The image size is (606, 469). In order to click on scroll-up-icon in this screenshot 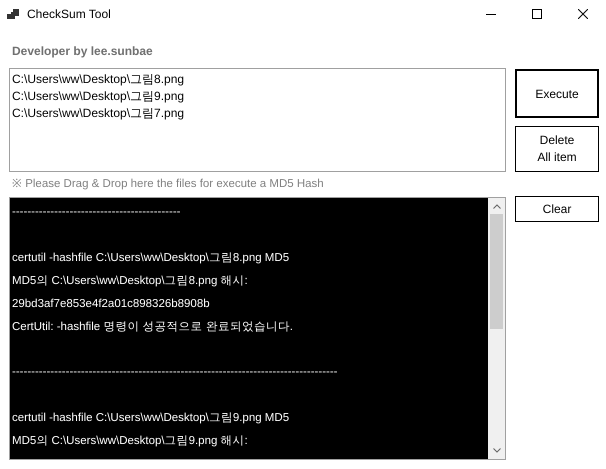, I will do `click(496, 206)`.